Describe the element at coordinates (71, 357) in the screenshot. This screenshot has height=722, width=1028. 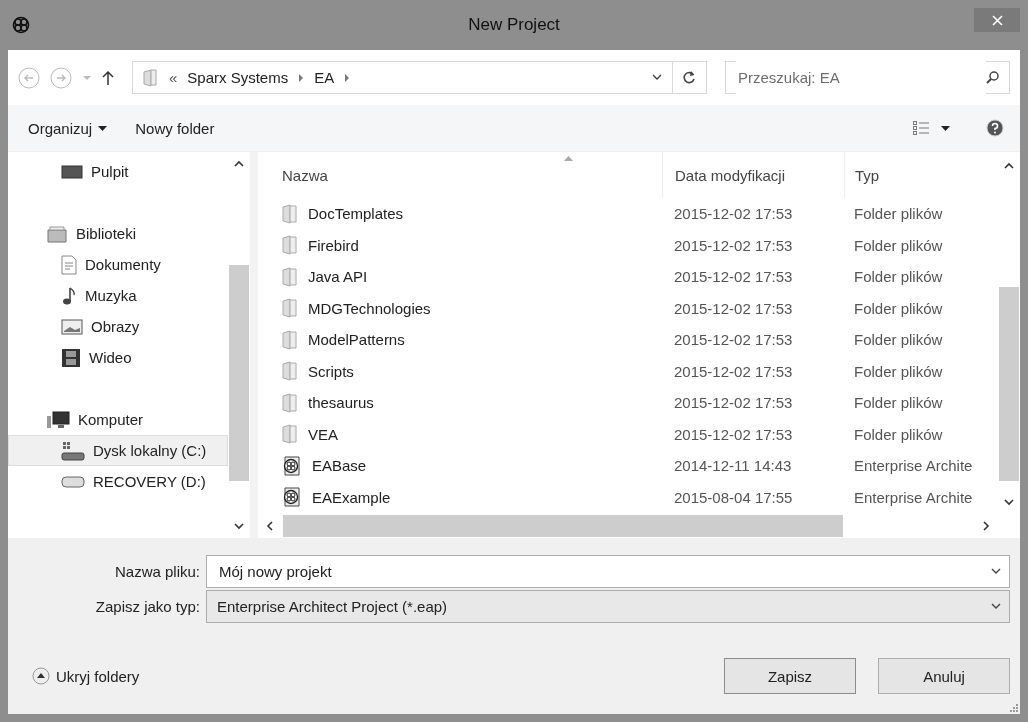
I see `film-icon` at that location.